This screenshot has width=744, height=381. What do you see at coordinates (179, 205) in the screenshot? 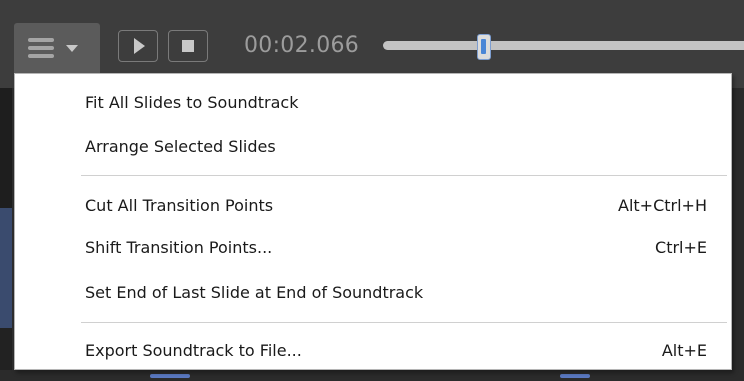
I see `menu-item-label: Cut All Transition Points` at bounding box center [179, 205].